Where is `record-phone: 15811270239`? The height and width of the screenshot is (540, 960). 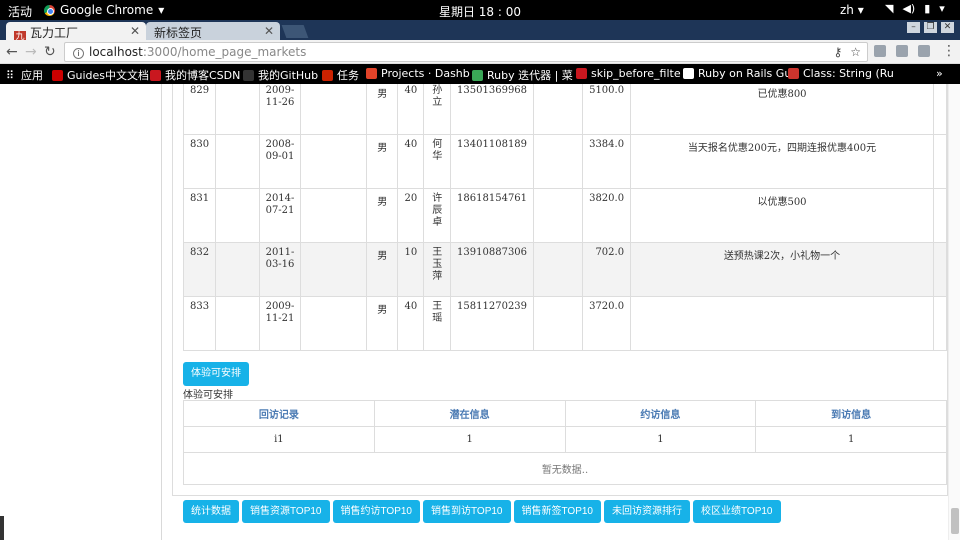 record-phone: 15811270239 is located at coordinates (492, 323).